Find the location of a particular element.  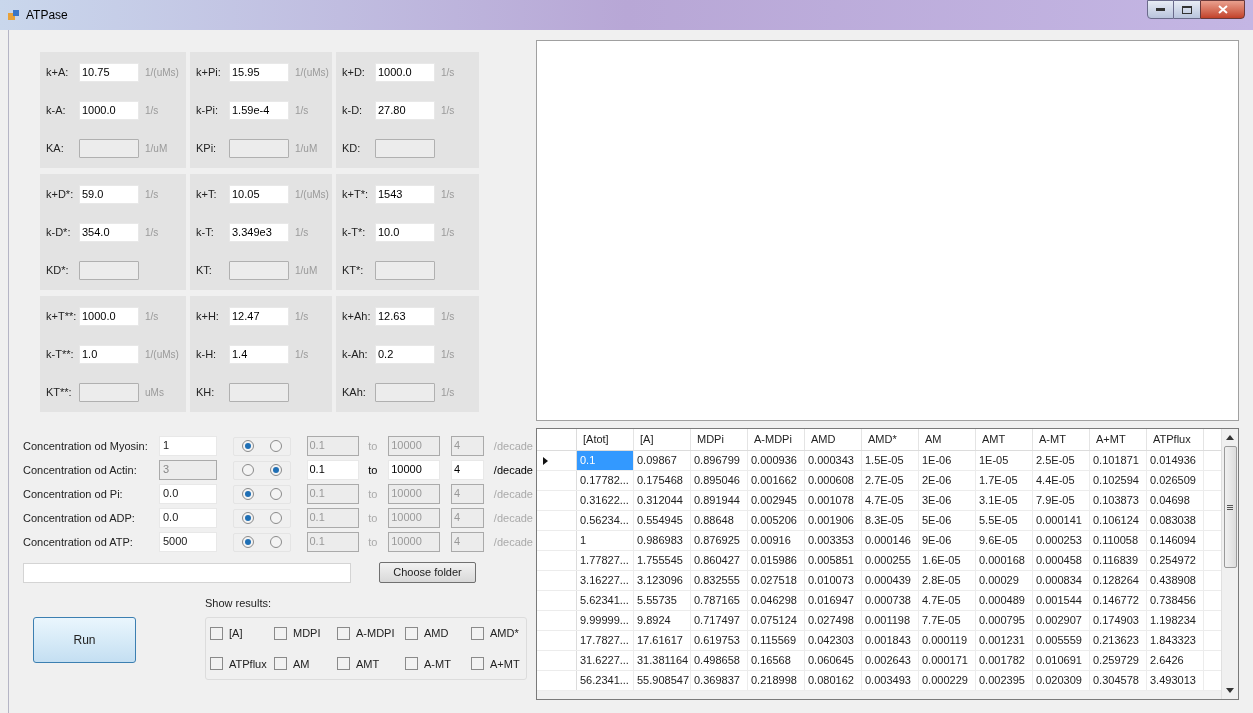

per-decade-field: 4 is located at coordinates (467, 470).